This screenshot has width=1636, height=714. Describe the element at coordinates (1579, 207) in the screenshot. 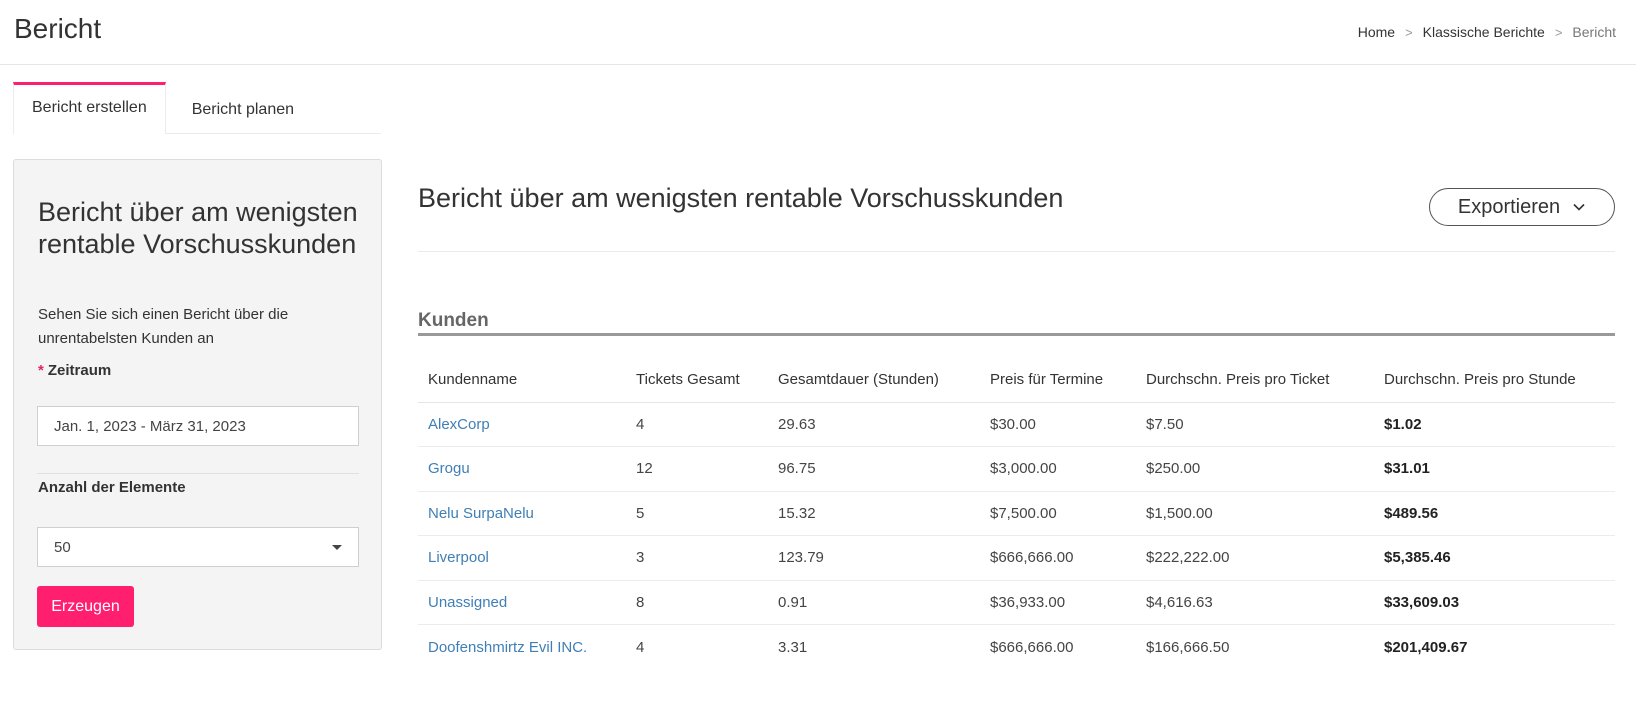

I see `chevron-down-icon` at that location.